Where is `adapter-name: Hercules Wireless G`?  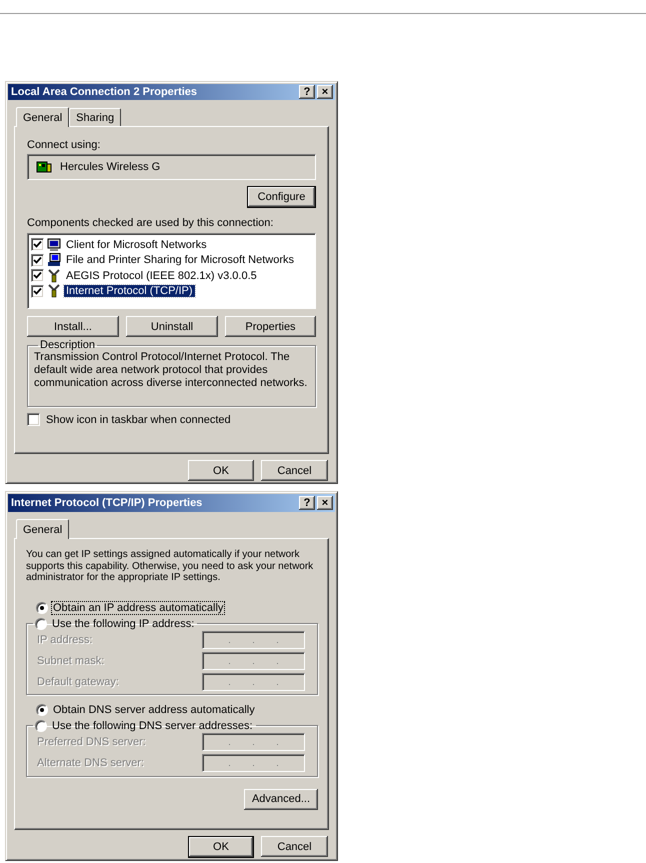 adapter-name: Hercules Wireless G is located at coordinates (110, 167).